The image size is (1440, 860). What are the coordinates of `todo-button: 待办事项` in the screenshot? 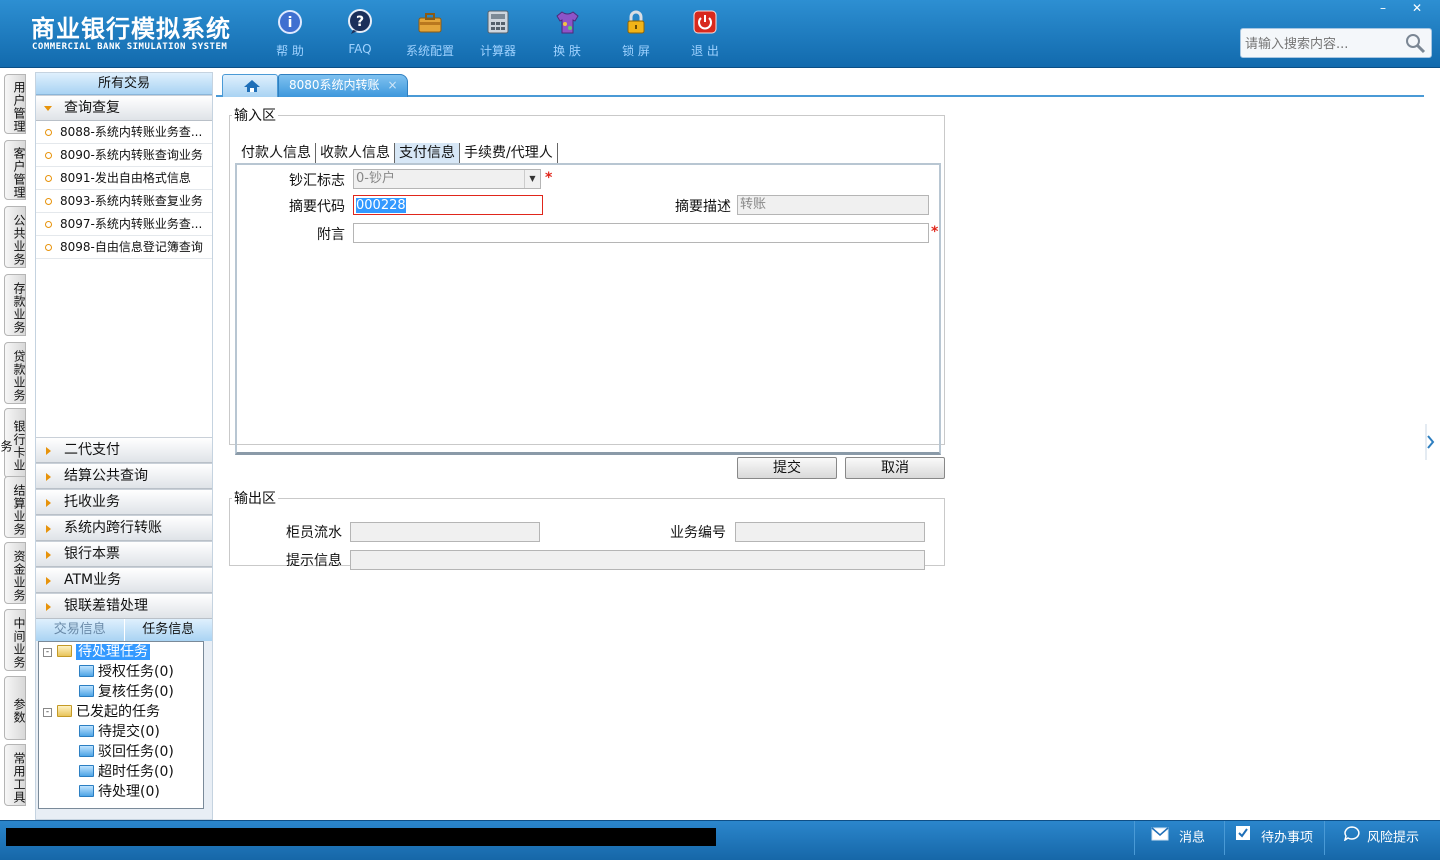 It's located at (1274, 838).